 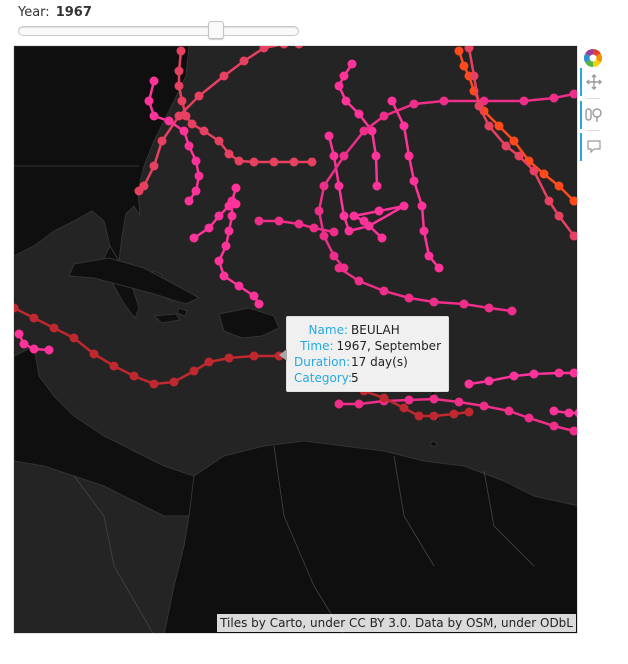 What do you see at coordinates (34, 12) in the screenshot?
I see `slider-label: Year:` at bounding box center [34, 12].